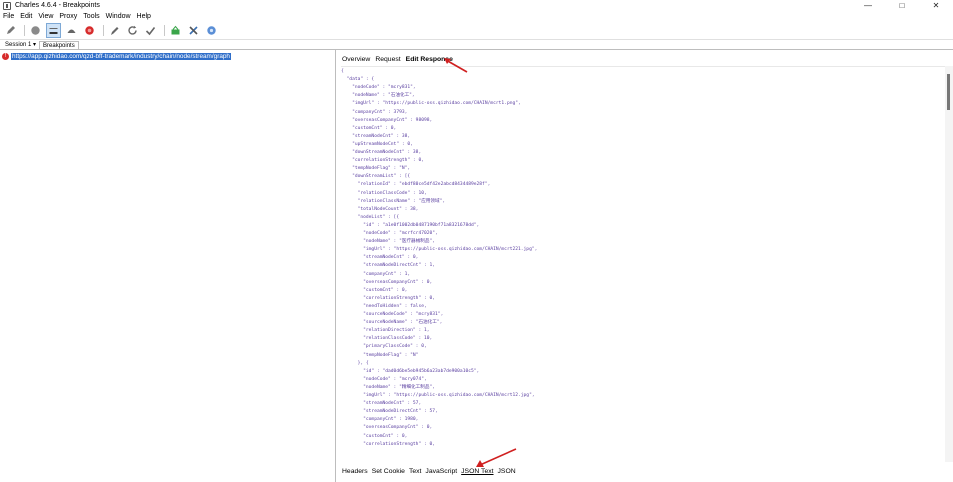 The image size is (953, 482). I want to click on menu-tools: Tools, so click(91, 16).